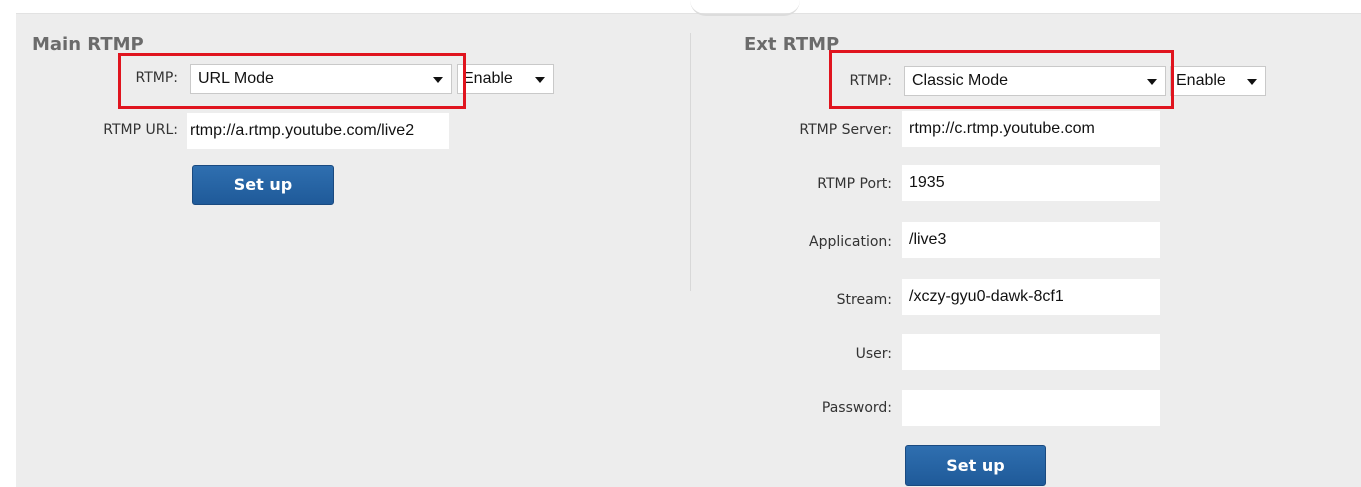  Describe the element at coordinates (488, 78) in the screenshot. I see `main-enable-value: Enable` at that location.